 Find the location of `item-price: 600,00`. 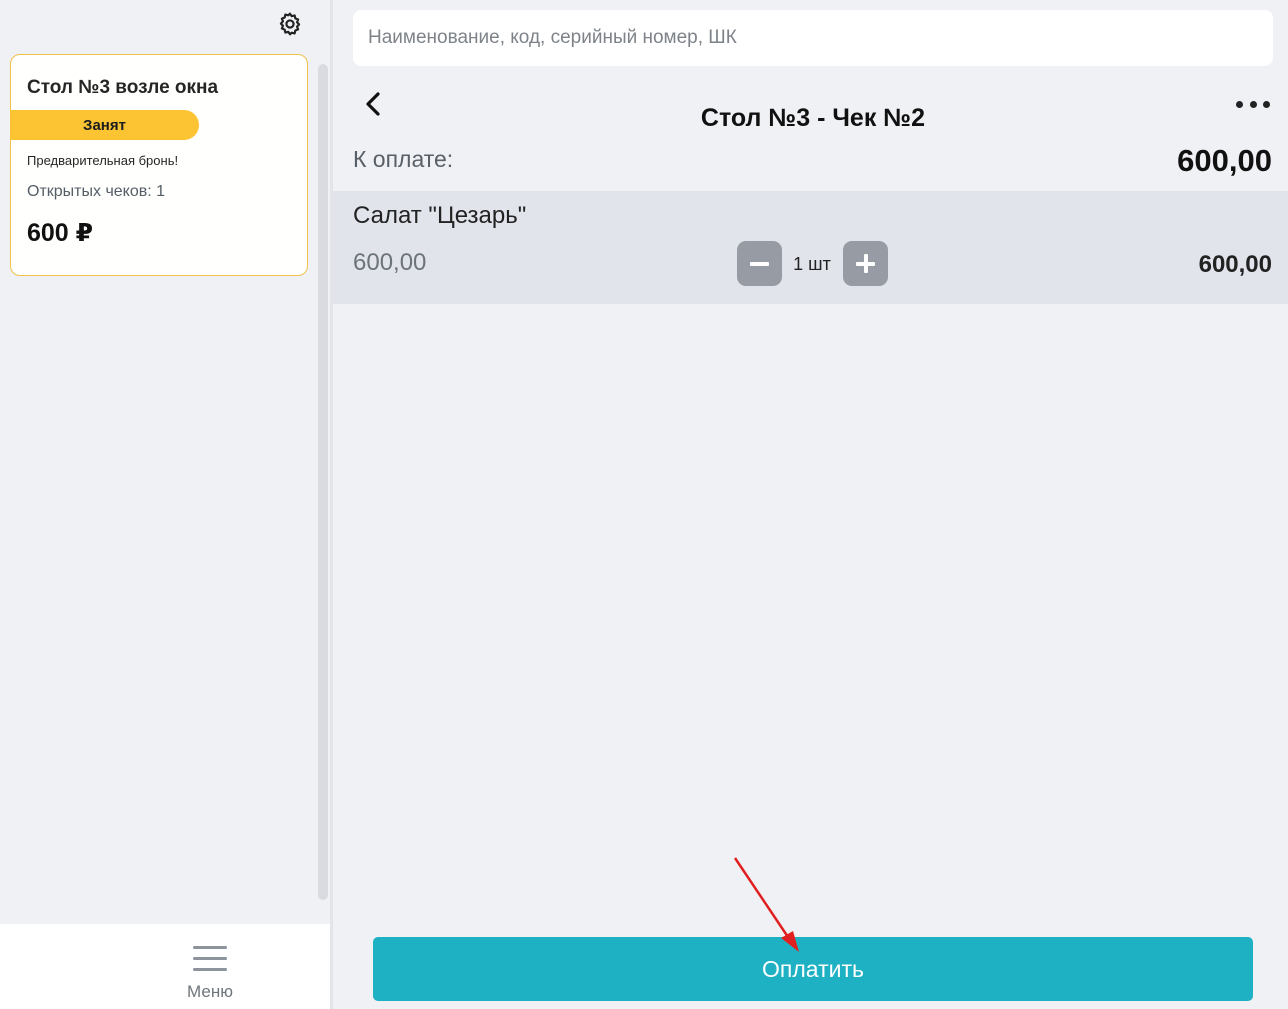

item-price: 600,00 is located at coordinates (390, 262).